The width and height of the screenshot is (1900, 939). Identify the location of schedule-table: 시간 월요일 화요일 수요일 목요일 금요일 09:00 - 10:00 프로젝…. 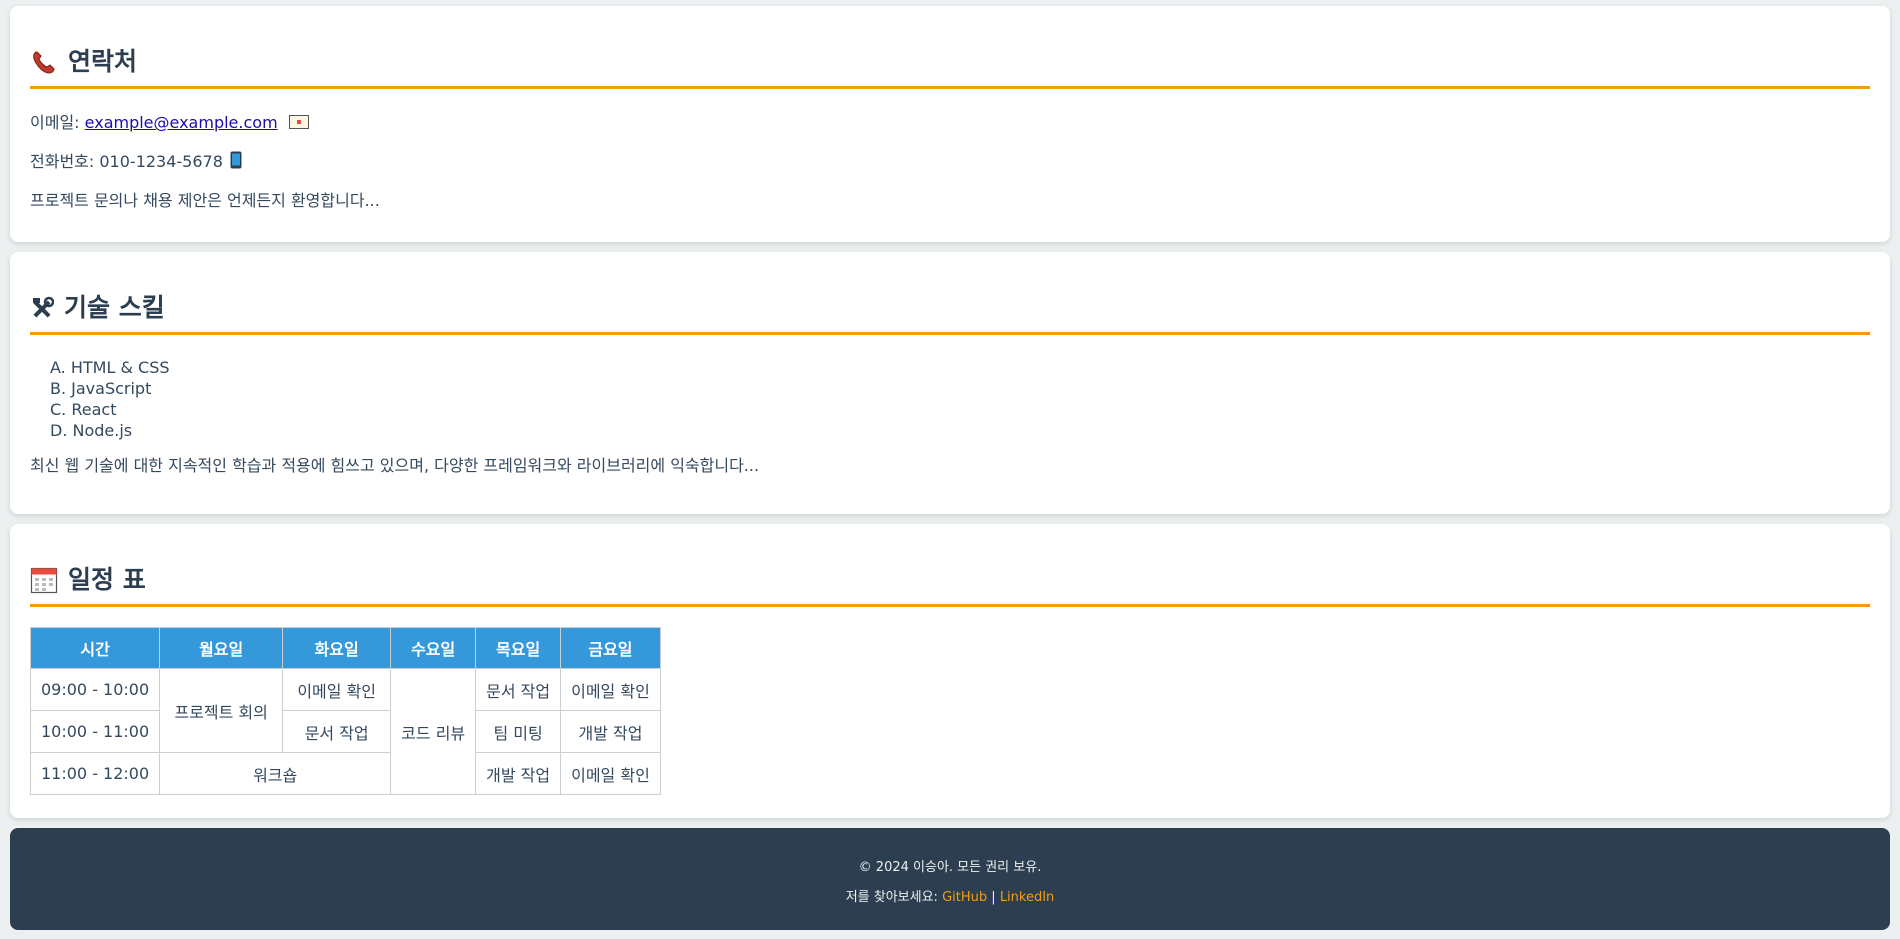
(345, 711).